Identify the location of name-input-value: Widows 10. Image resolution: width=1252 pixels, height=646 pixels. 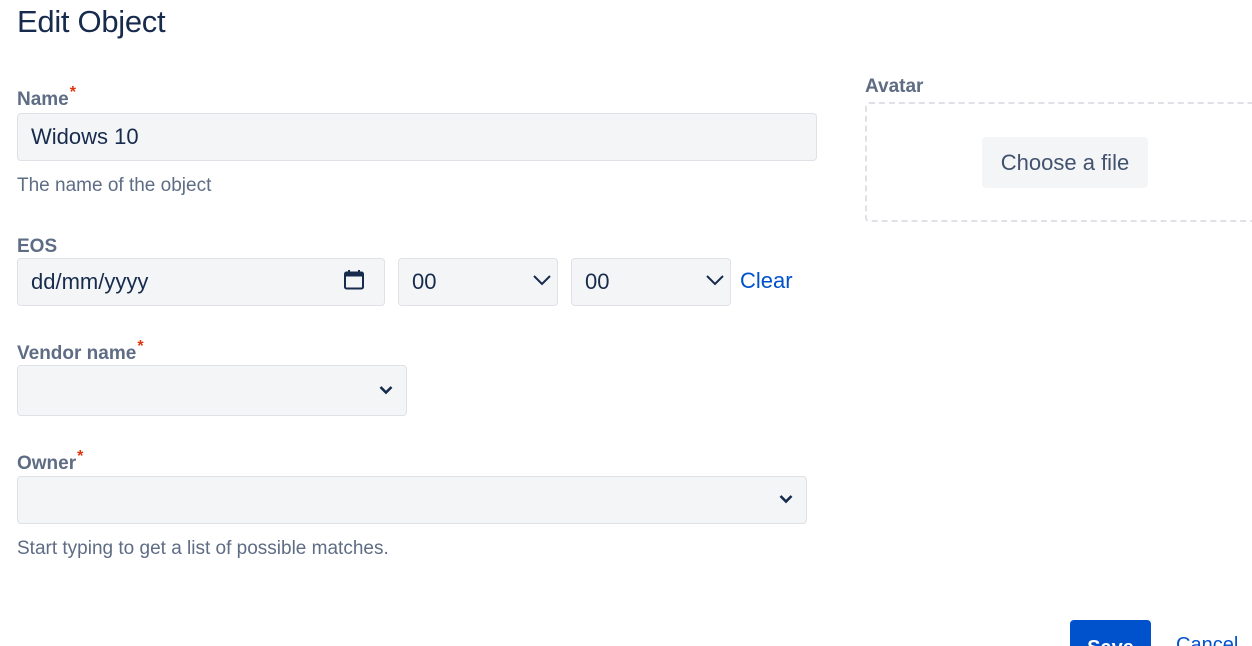
(85, 136).